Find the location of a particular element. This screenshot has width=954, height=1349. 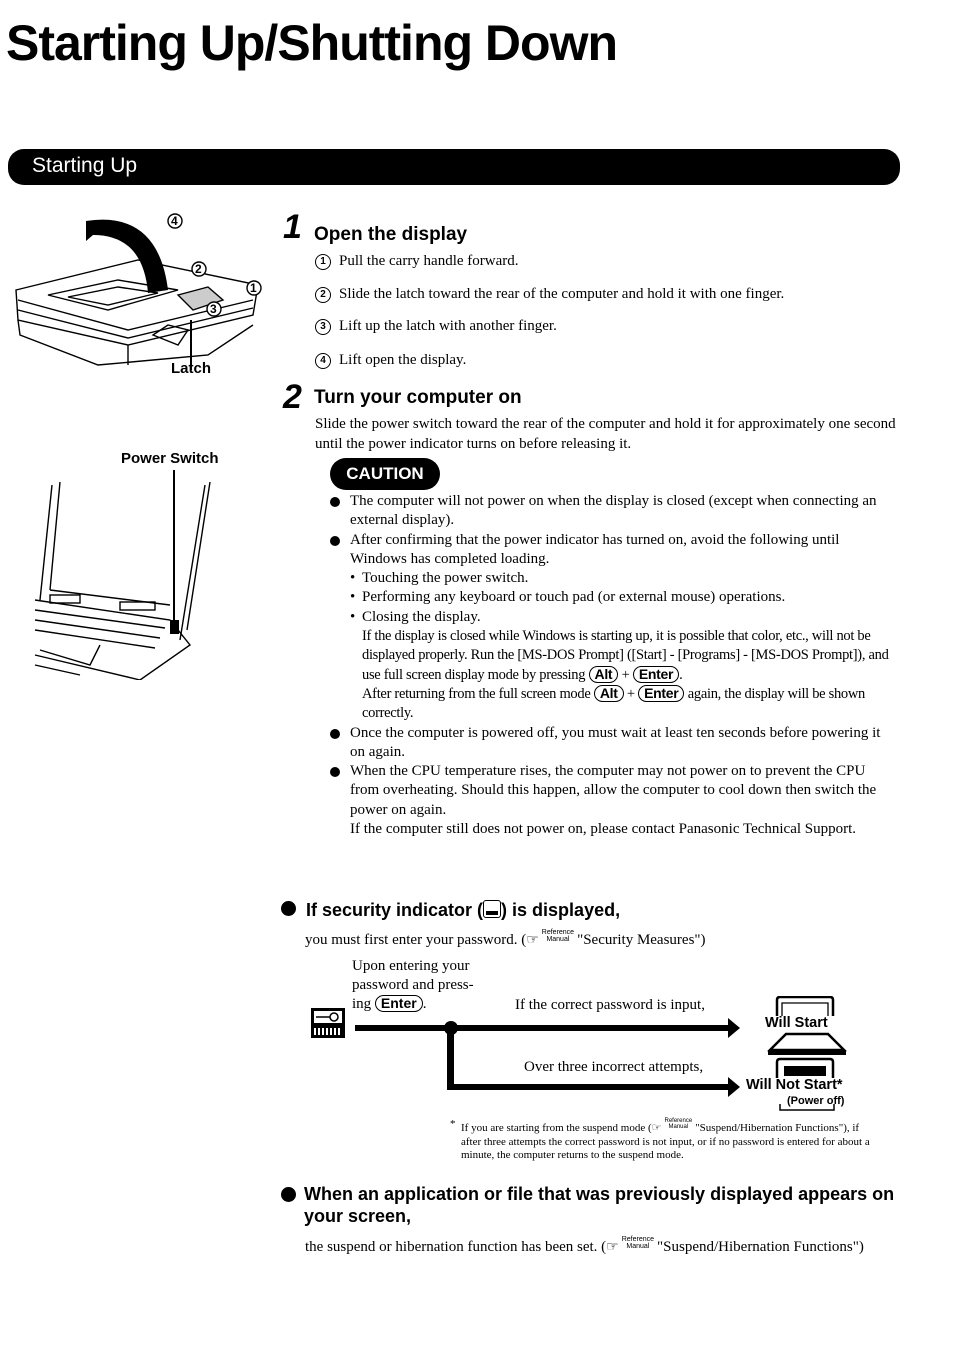

incorrect-path-vertical is located at coordinates (450, 1059).